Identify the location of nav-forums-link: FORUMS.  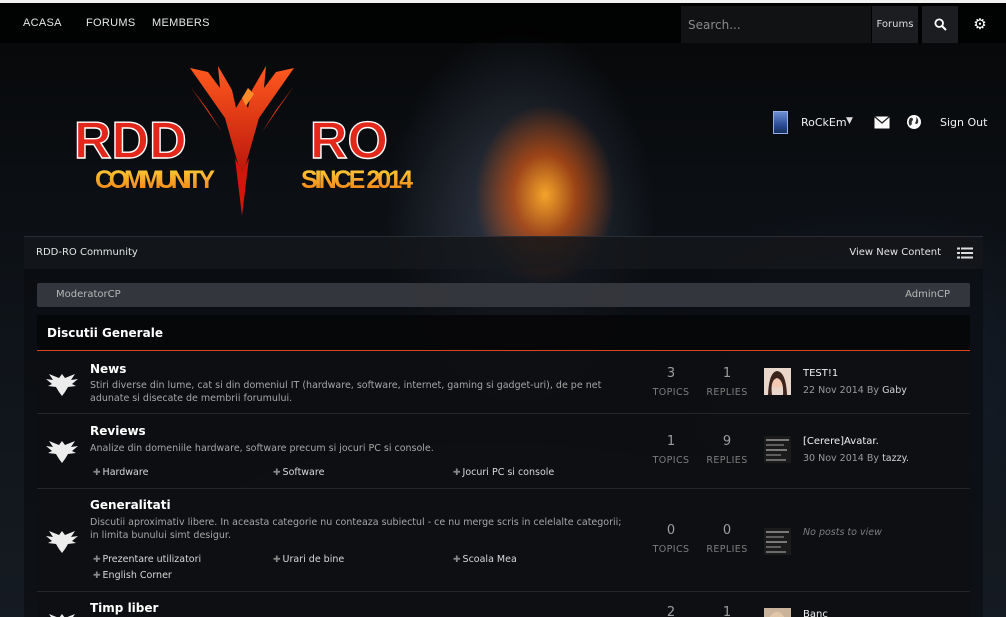
(110, 23).